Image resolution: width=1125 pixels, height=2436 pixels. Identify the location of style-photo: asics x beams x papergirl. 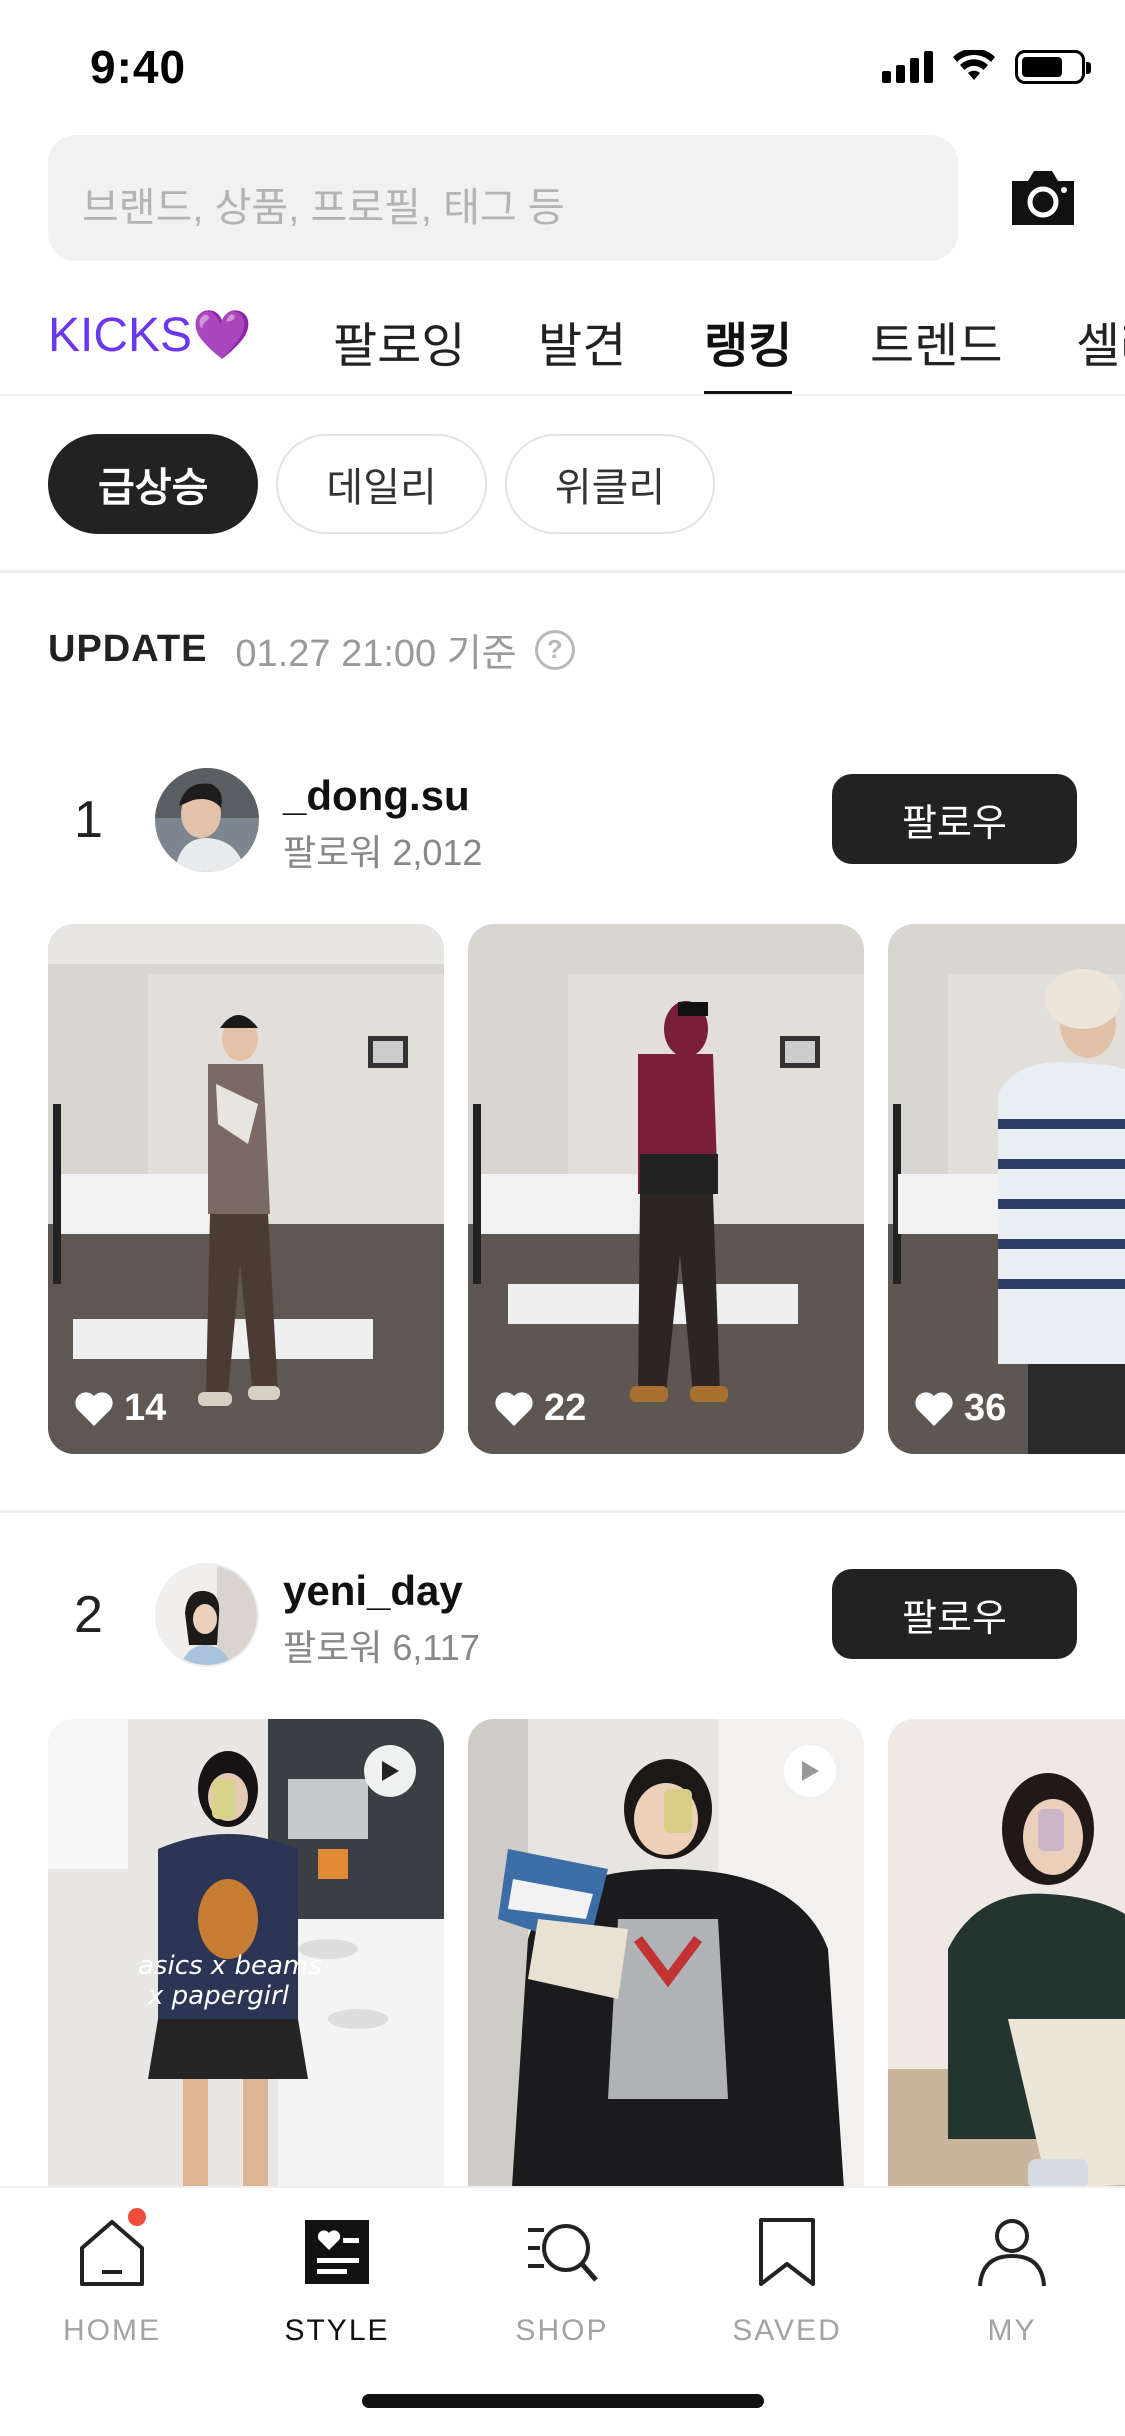
(246, 1954).